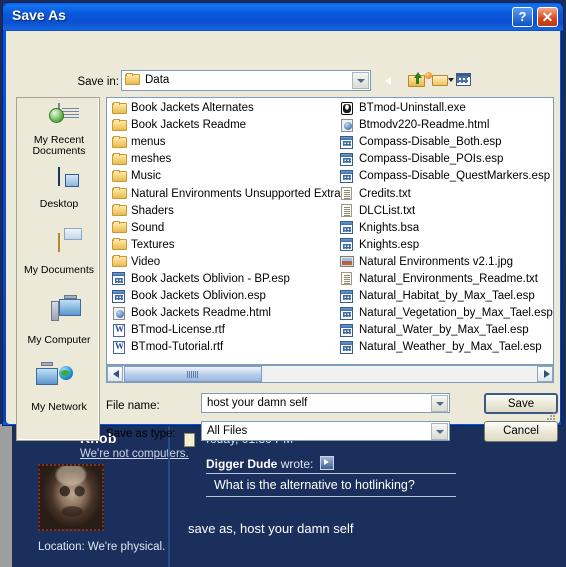  I want to click on file-list-item: Sound, so click(225, 228).